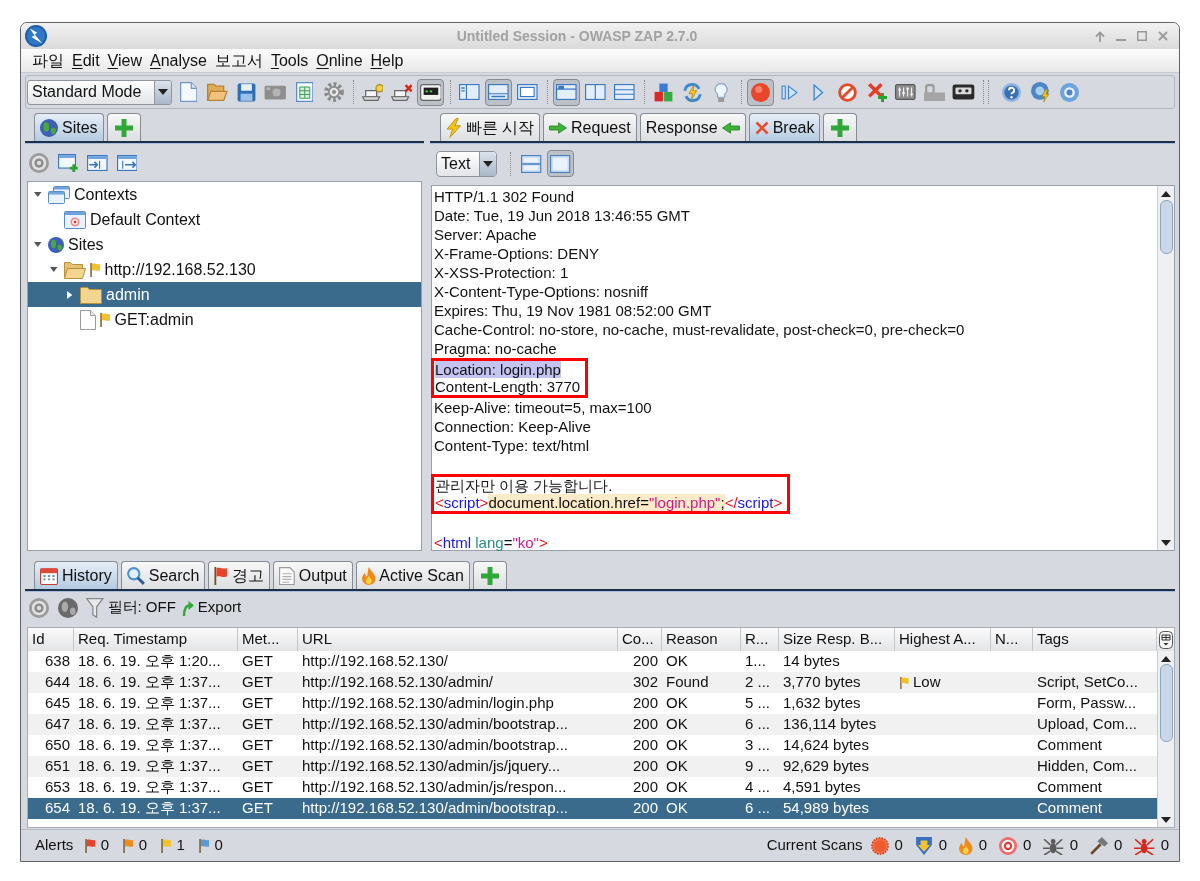 The image size is (1200, 881). Describe the element at coordinates (592, 808) in the screenshot. I see `table-row: 654 18. 6. 19. 오후 1:37... GET http://192.168.52.130/admin/bootstrap... 200 OK 6 ... 54,989 bytes Comment` at that location.